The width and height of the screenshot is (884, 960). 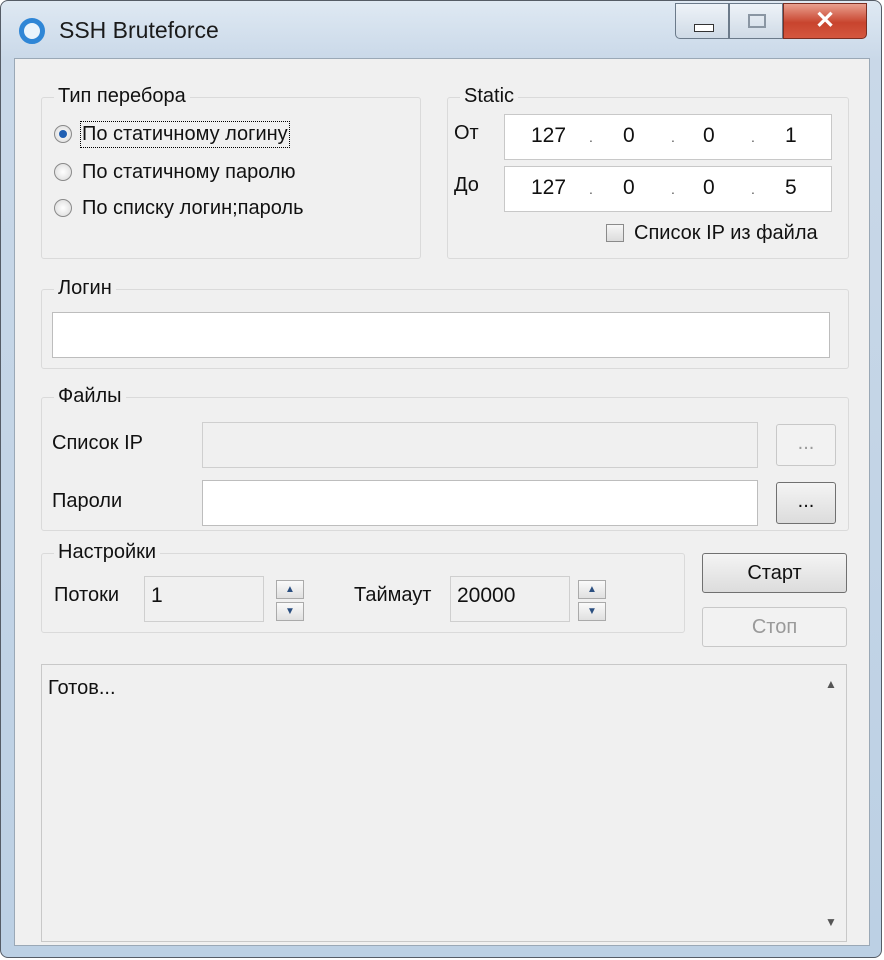 What do you see at coordinates (668, 137) in the screenshot?
I see `ip-from-input: 127 . 0 . 0 . 1` at bounding box center [668, 137].